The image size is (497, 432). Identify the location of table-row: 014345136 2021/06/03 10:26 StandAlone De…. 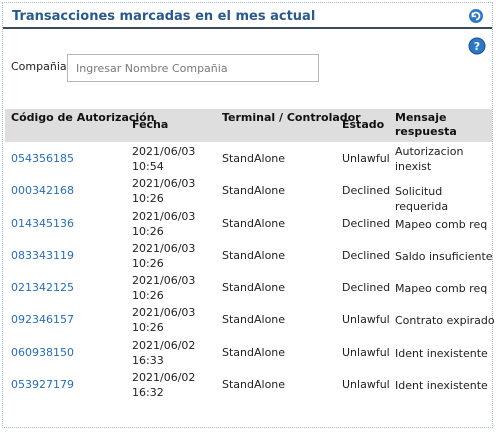
(248, 223).